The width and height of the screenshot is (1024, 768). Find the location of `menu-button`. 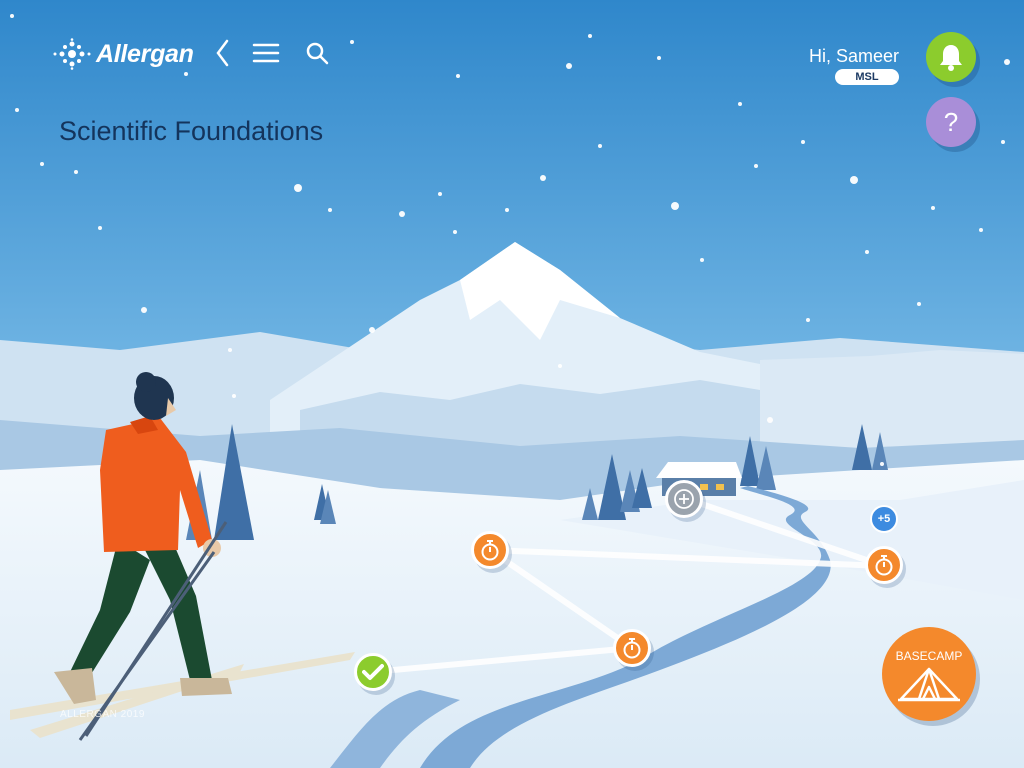

menu-button is located at coordinates (266, 53).